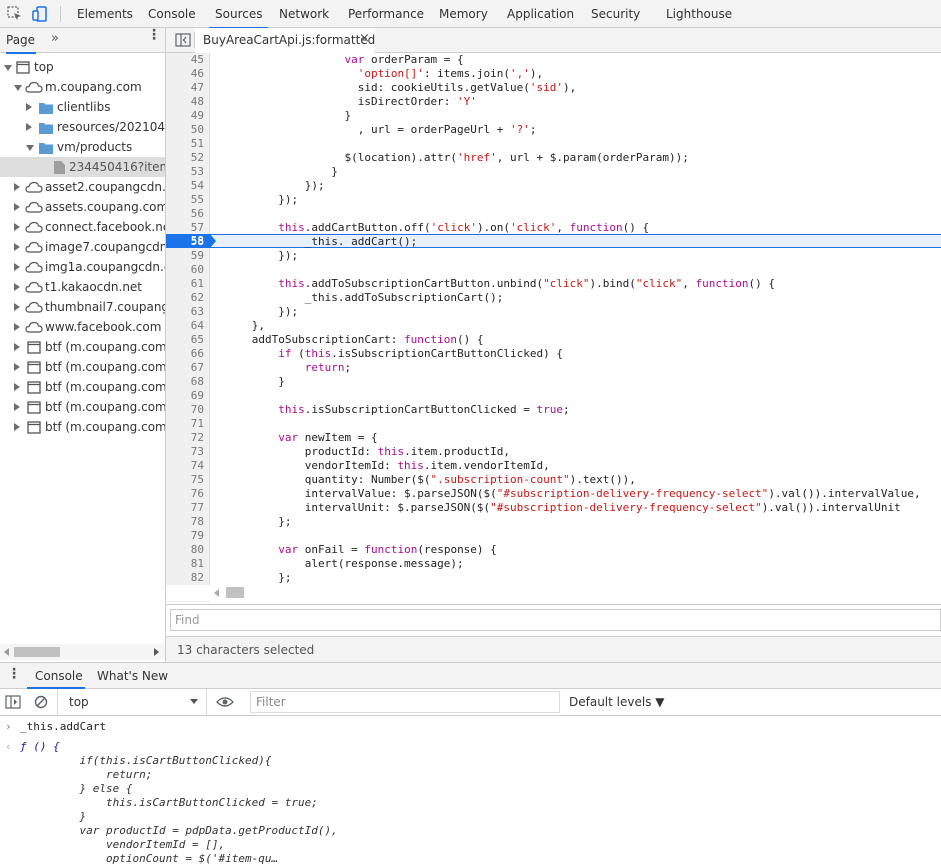  What do you see at coordinates (82, 67) in the screenshot?
I see `tree-item: top` at bounding box center [82, 67].